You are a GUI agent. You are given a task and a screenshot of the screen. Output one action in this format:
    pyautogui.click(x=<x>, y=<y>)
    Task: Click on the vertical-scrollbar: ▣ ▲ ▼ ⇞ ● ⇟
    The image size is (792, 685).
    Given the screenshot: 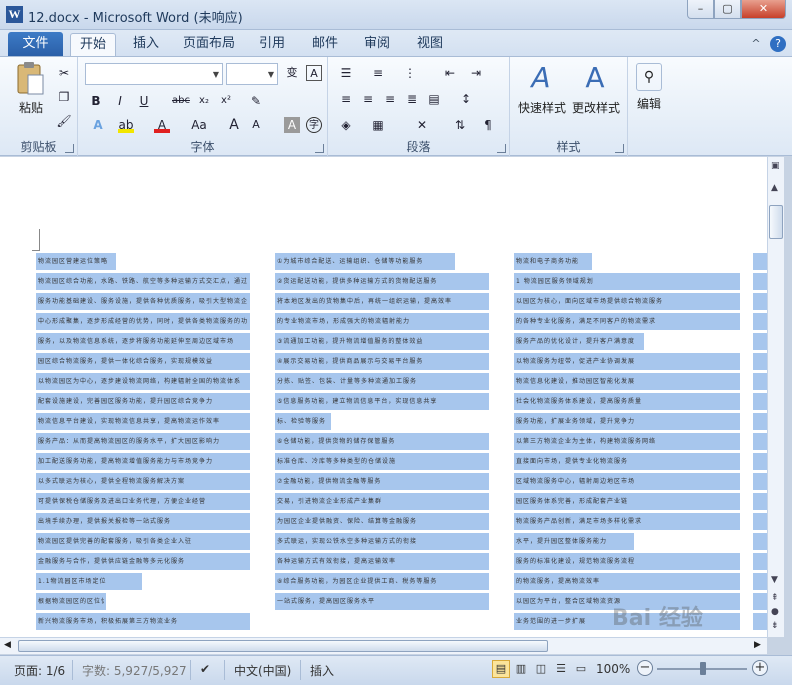 What is the action you would take?
    pyautogui.click(x=775, y=397)
    